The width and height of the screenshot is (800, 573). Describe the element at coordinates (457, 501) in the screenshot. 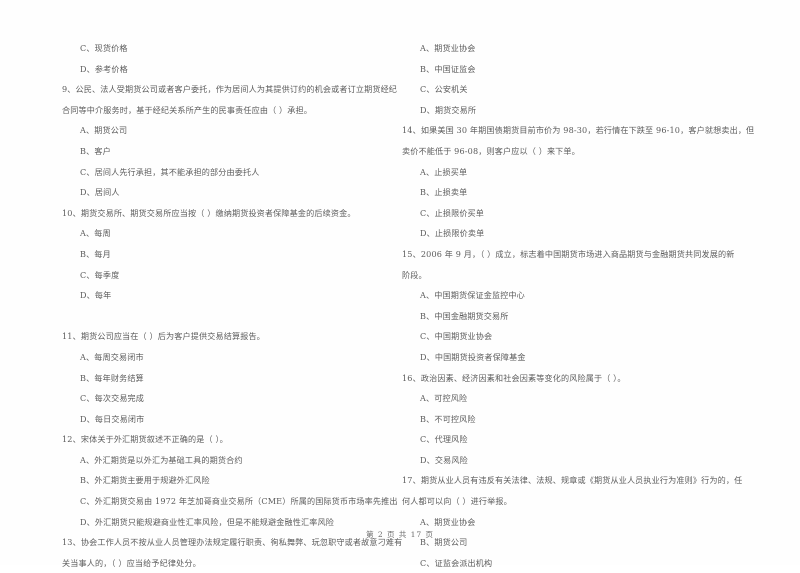

I see `question-stem-continuation: 何人都可以向（ ）进行举报。` at that location.